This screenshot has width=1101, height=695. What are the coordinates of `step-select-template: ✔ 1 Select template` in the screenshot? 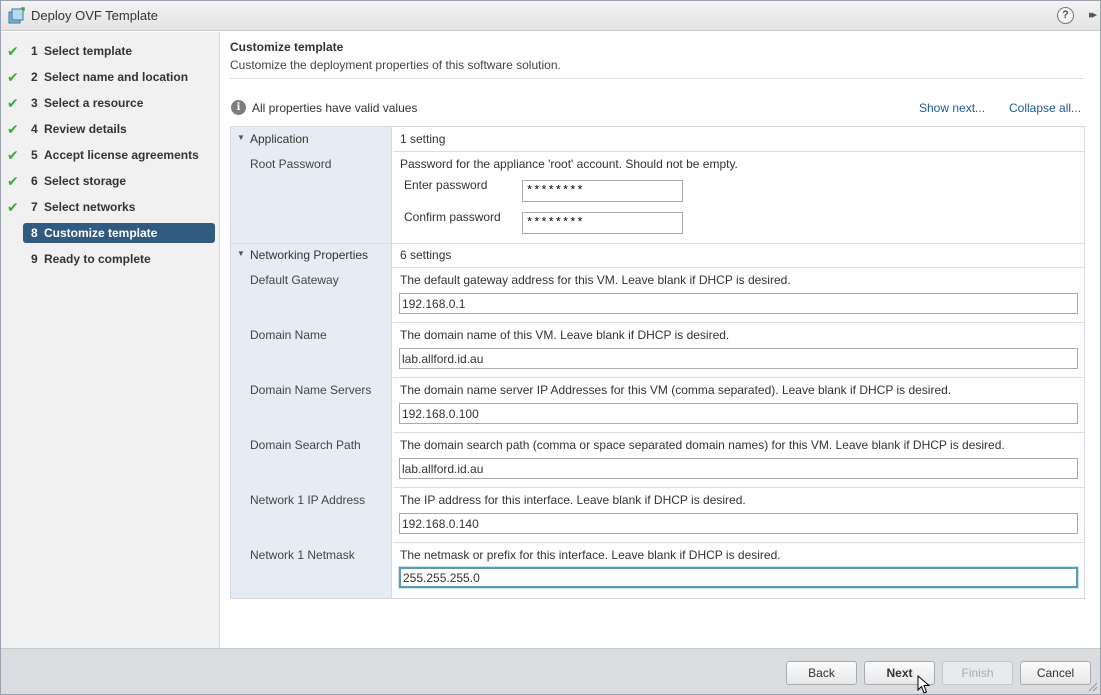 It's located at (111, 51).